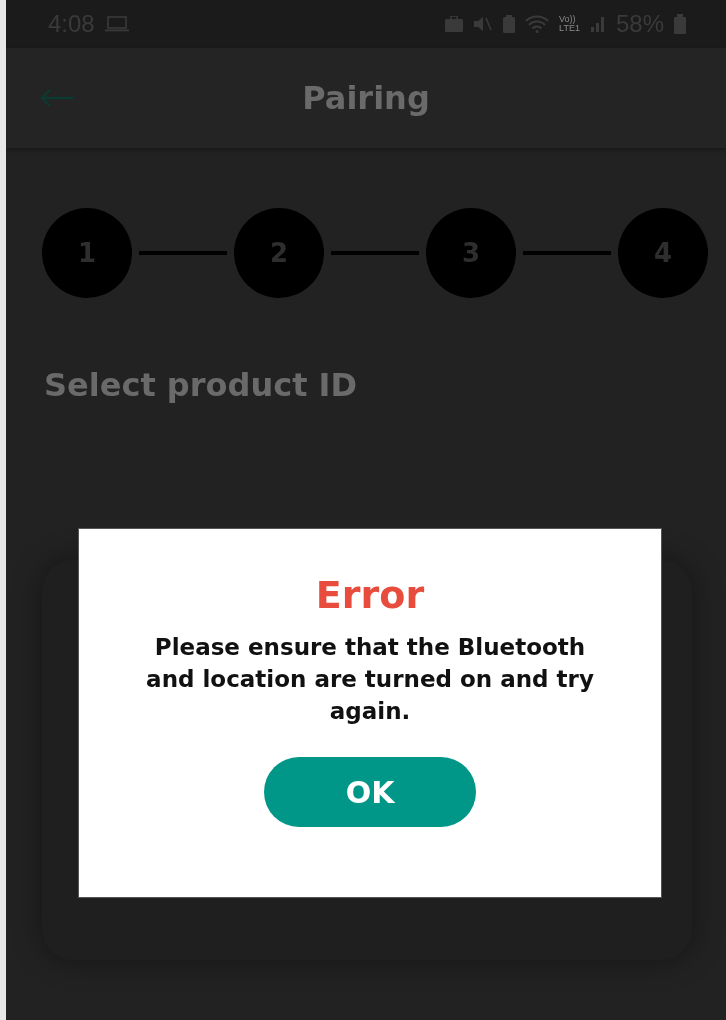 The image size is (726, 1020). What do you see at coordinates (597, 24) in the screenshot?
I see `signal-icon` at bounding box center [597, 24].